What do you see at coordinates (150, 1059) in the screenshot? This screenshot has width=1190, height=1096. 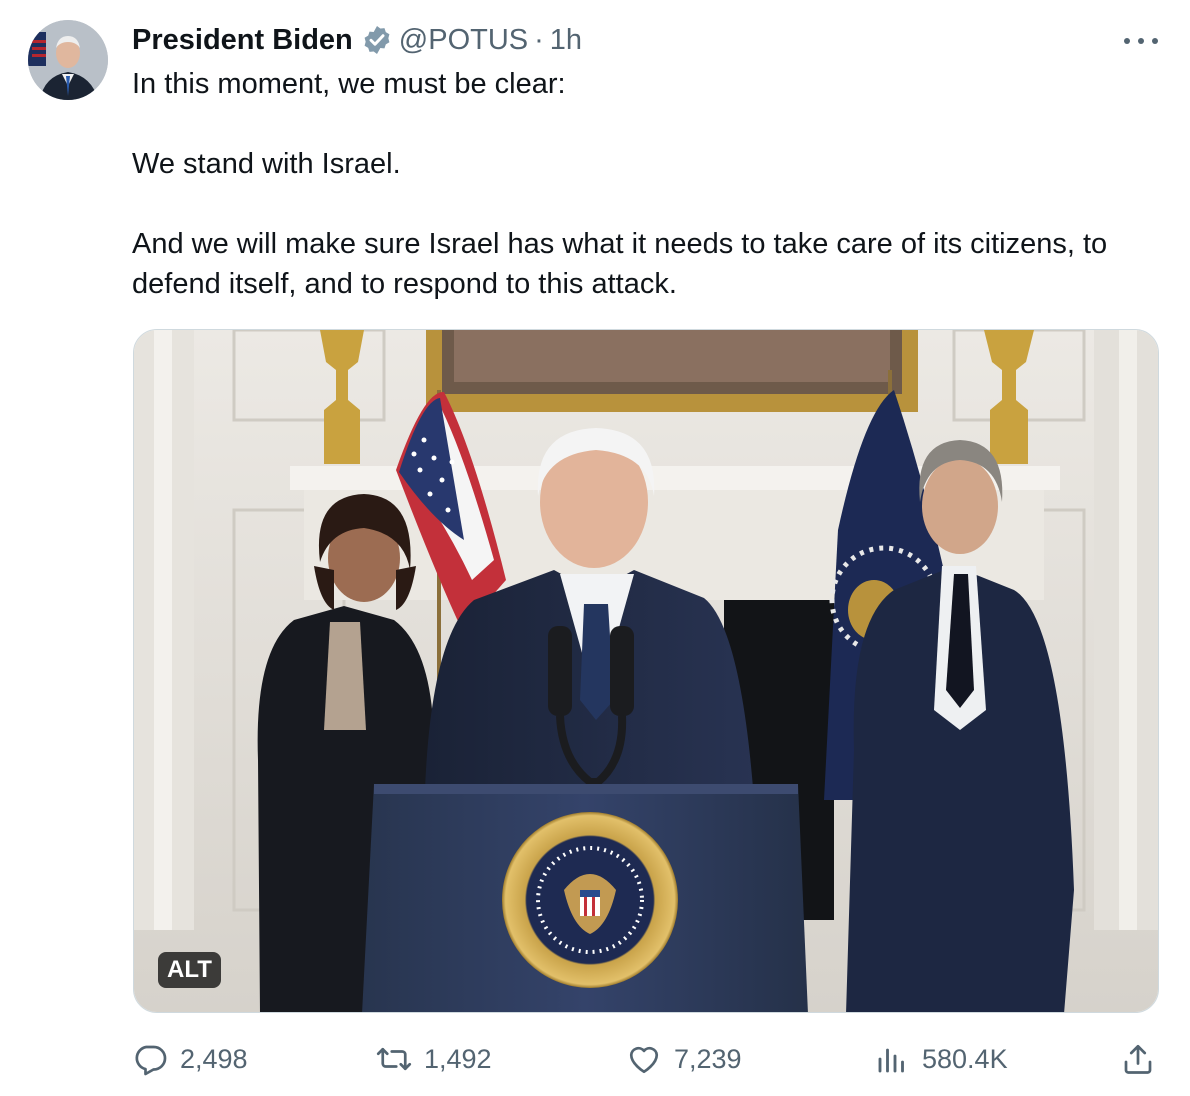 I see `reply-icon` at bounding box center [150, 1059].